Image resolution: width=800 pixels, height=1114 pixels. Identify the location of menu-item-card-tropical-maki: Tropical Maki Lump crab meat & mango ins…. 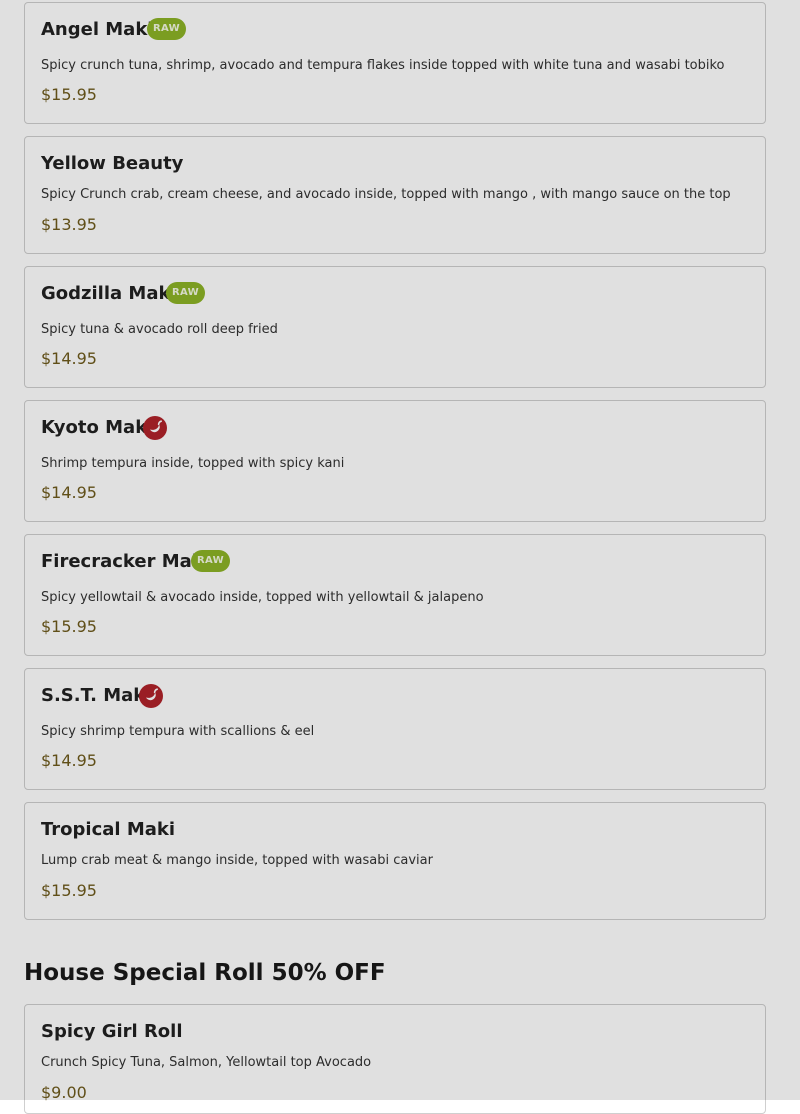
(395, 861).